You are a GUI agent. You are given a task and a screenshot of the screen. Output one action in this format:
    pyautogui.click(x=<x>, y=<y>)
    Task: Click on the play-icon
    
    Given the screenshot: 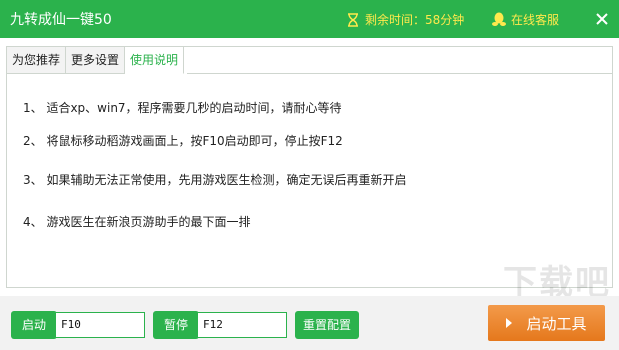 What is the action you would take?
    pyautogui.click(x=509, y=323)
    